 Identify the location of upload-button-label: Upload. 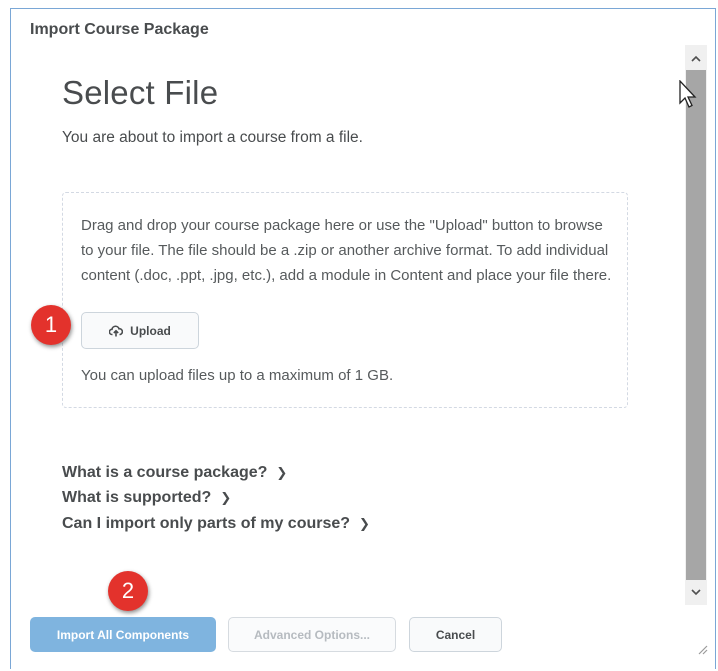
(150, 330).